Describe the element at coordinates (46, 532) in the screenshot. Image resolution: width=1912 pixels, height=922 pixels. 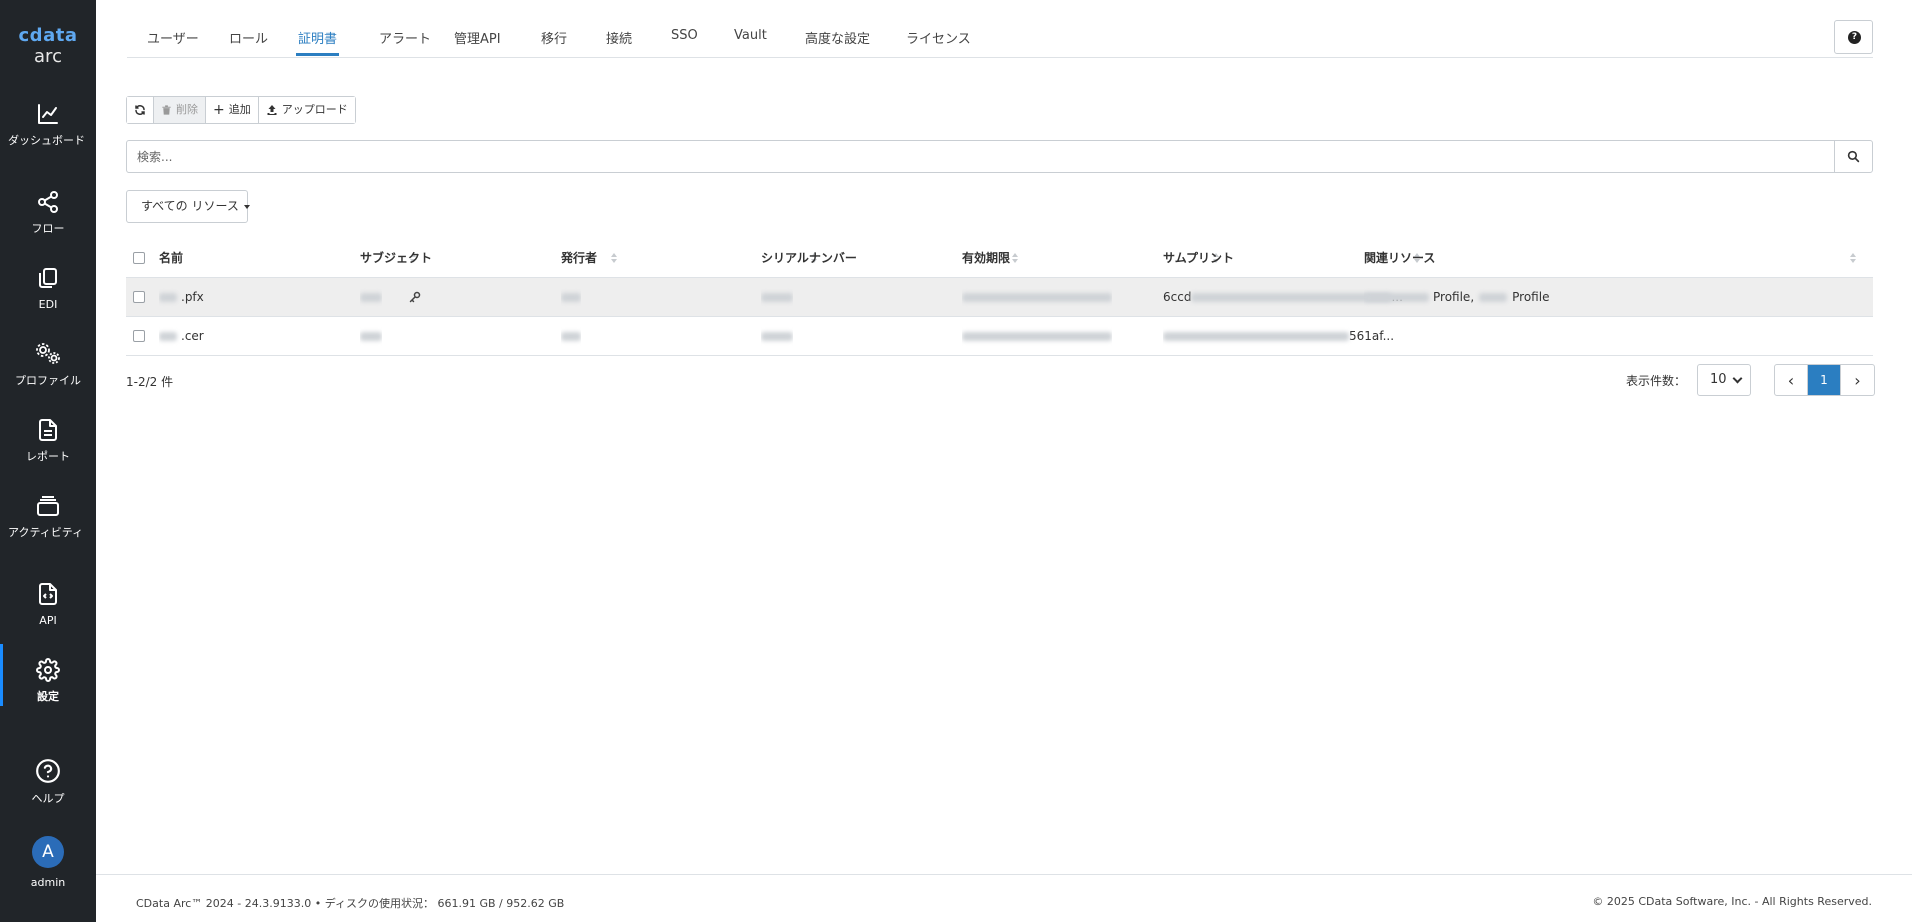
I see `sidebar-item-label: アクティビティ` at that location.